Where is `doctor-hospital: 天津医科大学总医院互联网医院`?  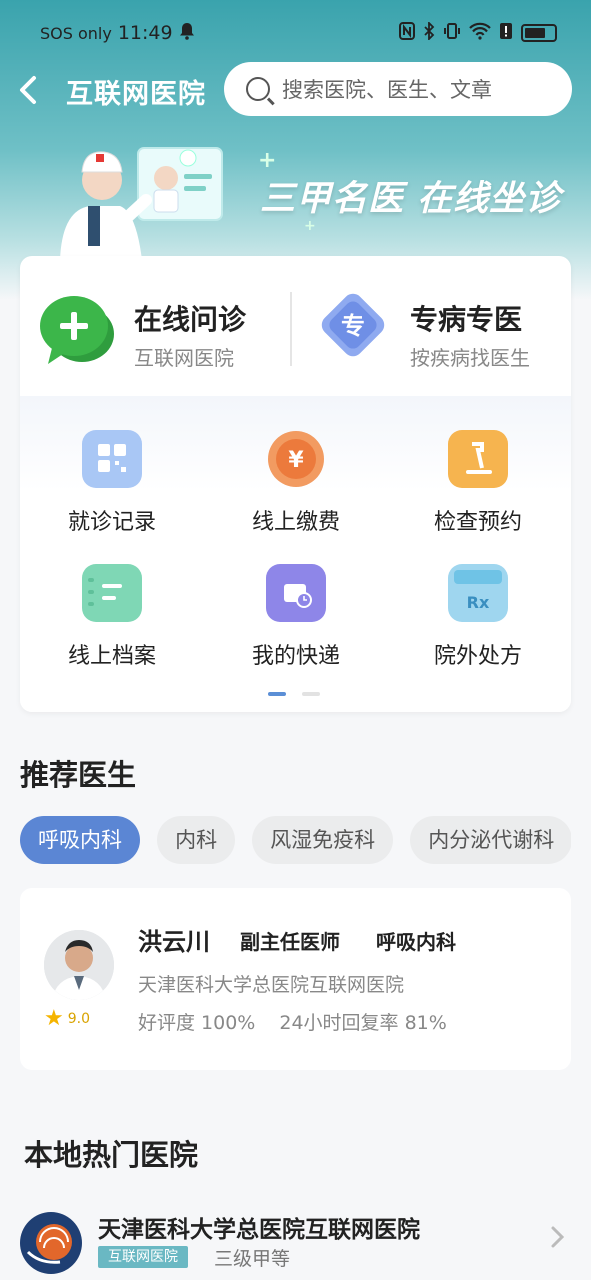
doctor-hospital: 天津医科大学总医院互联网医院 is located at coordinates (271, 985).